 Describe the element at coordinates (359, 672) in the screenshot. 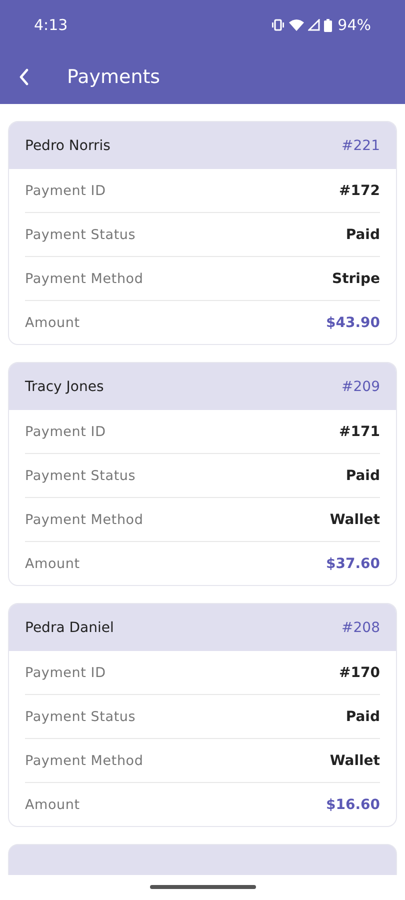

I see `field-value: #170` at that location.